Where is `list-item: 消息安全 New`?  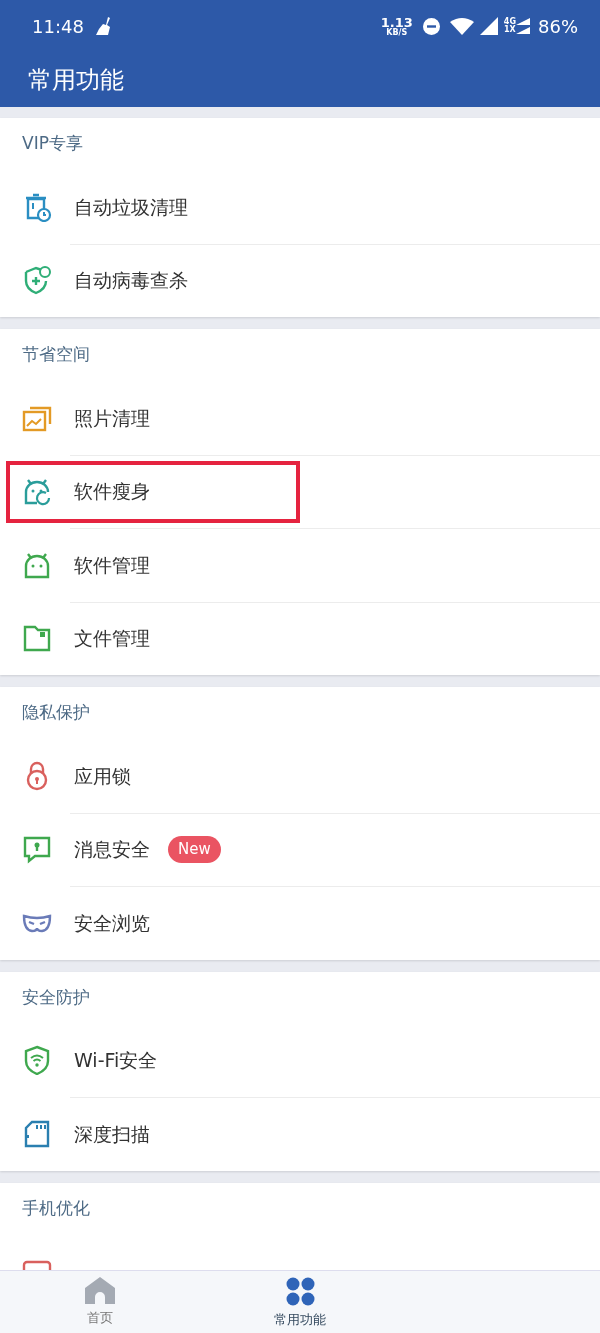
list-item: 消息安全 New is located at coordinates (300, 849).